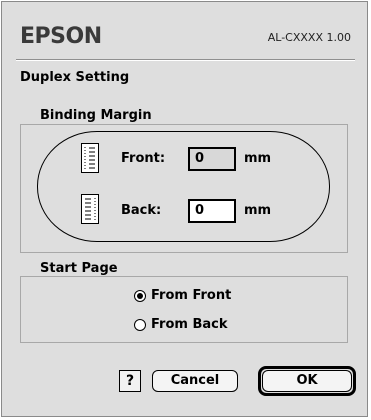  Describe the element at coordinates (130, 381) in the screenshot. I see `help-button: ?` at that location.